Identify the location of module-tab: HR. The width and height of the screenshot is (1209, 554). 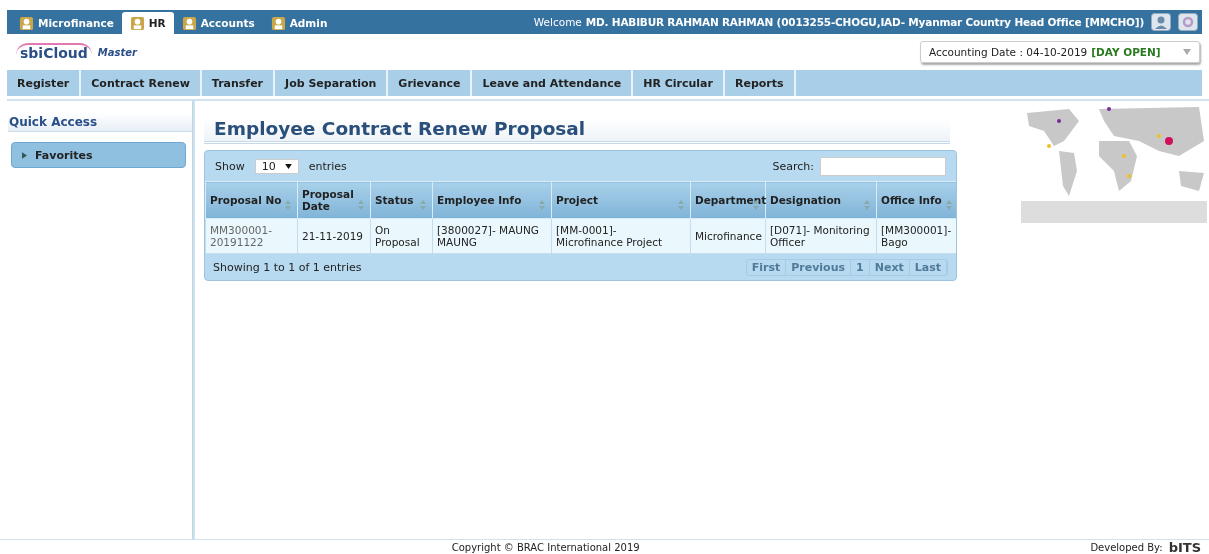
(147, 23).